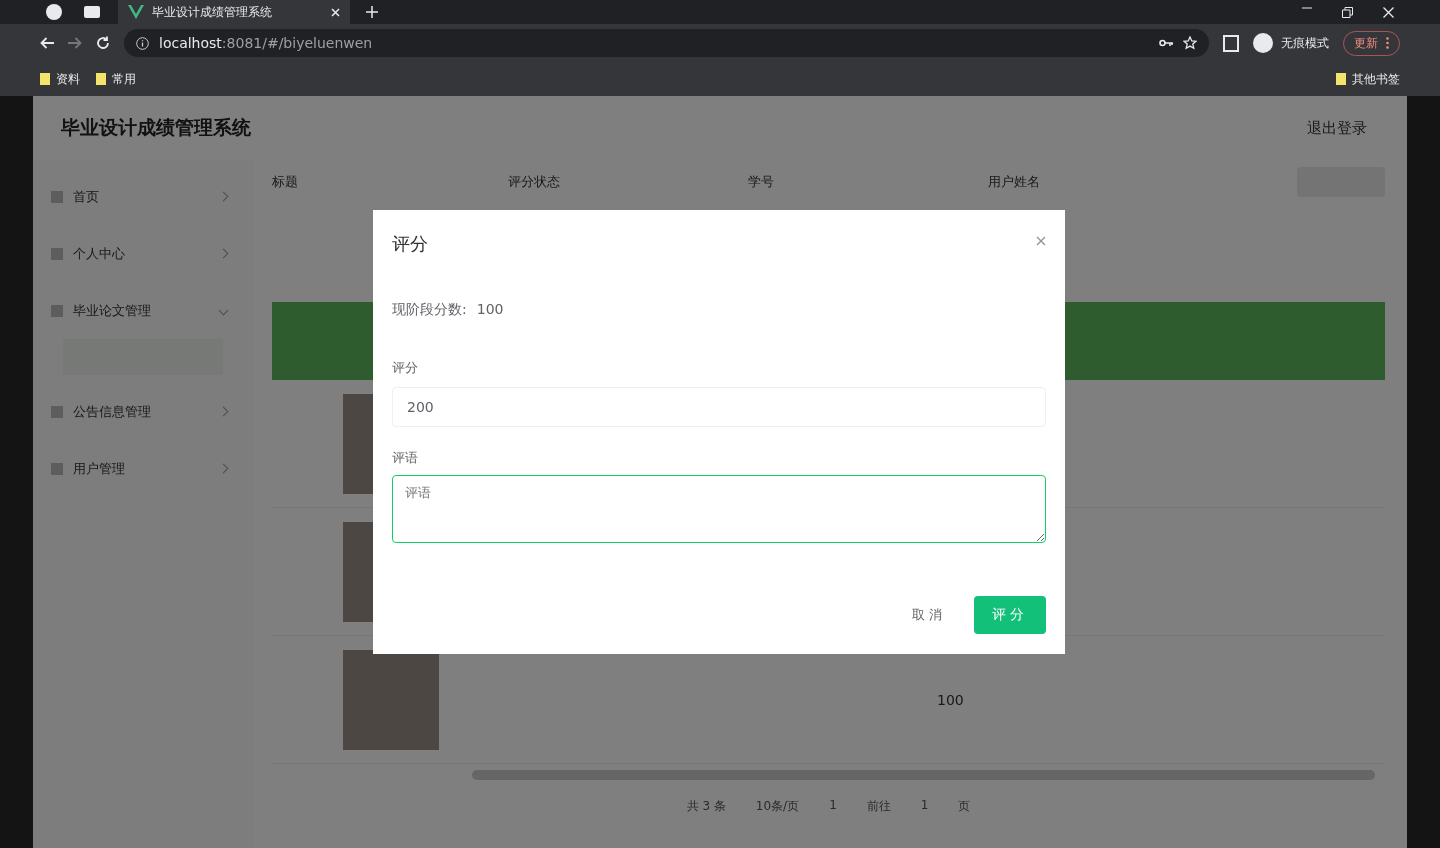 The image size is (1440, 848). I want to click on browser-logo-icon, so click(54, 12).